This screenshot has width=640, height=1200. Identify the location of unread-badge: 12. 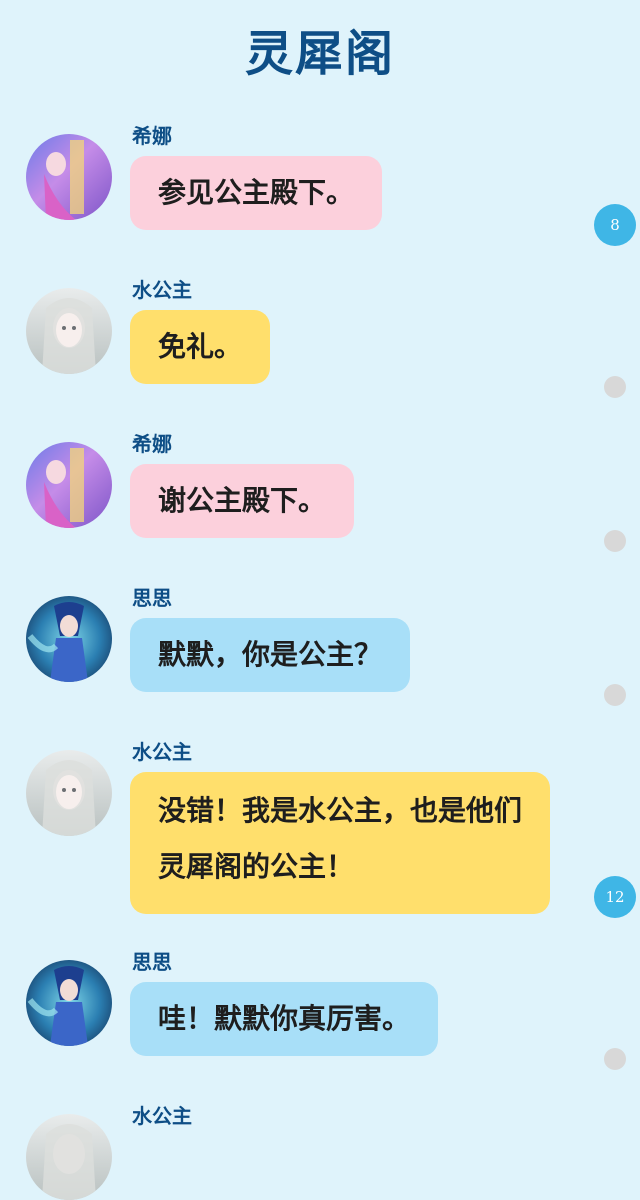
(615, 897).